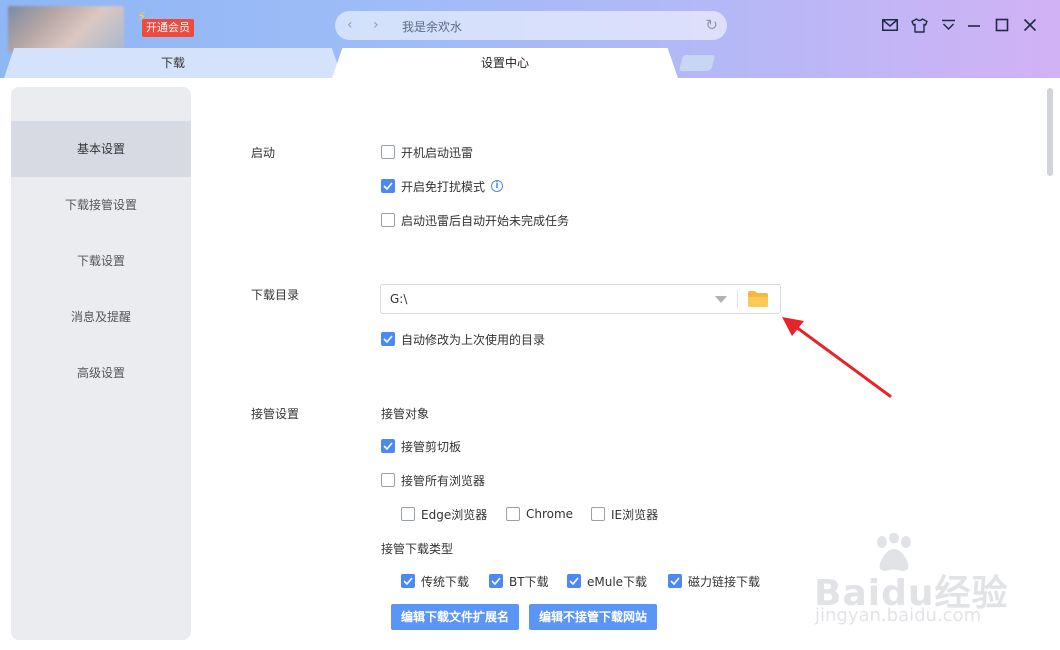 The image size is (1060, 650). I want to click on option-type-emule: eMule下载, so click(607, 581).